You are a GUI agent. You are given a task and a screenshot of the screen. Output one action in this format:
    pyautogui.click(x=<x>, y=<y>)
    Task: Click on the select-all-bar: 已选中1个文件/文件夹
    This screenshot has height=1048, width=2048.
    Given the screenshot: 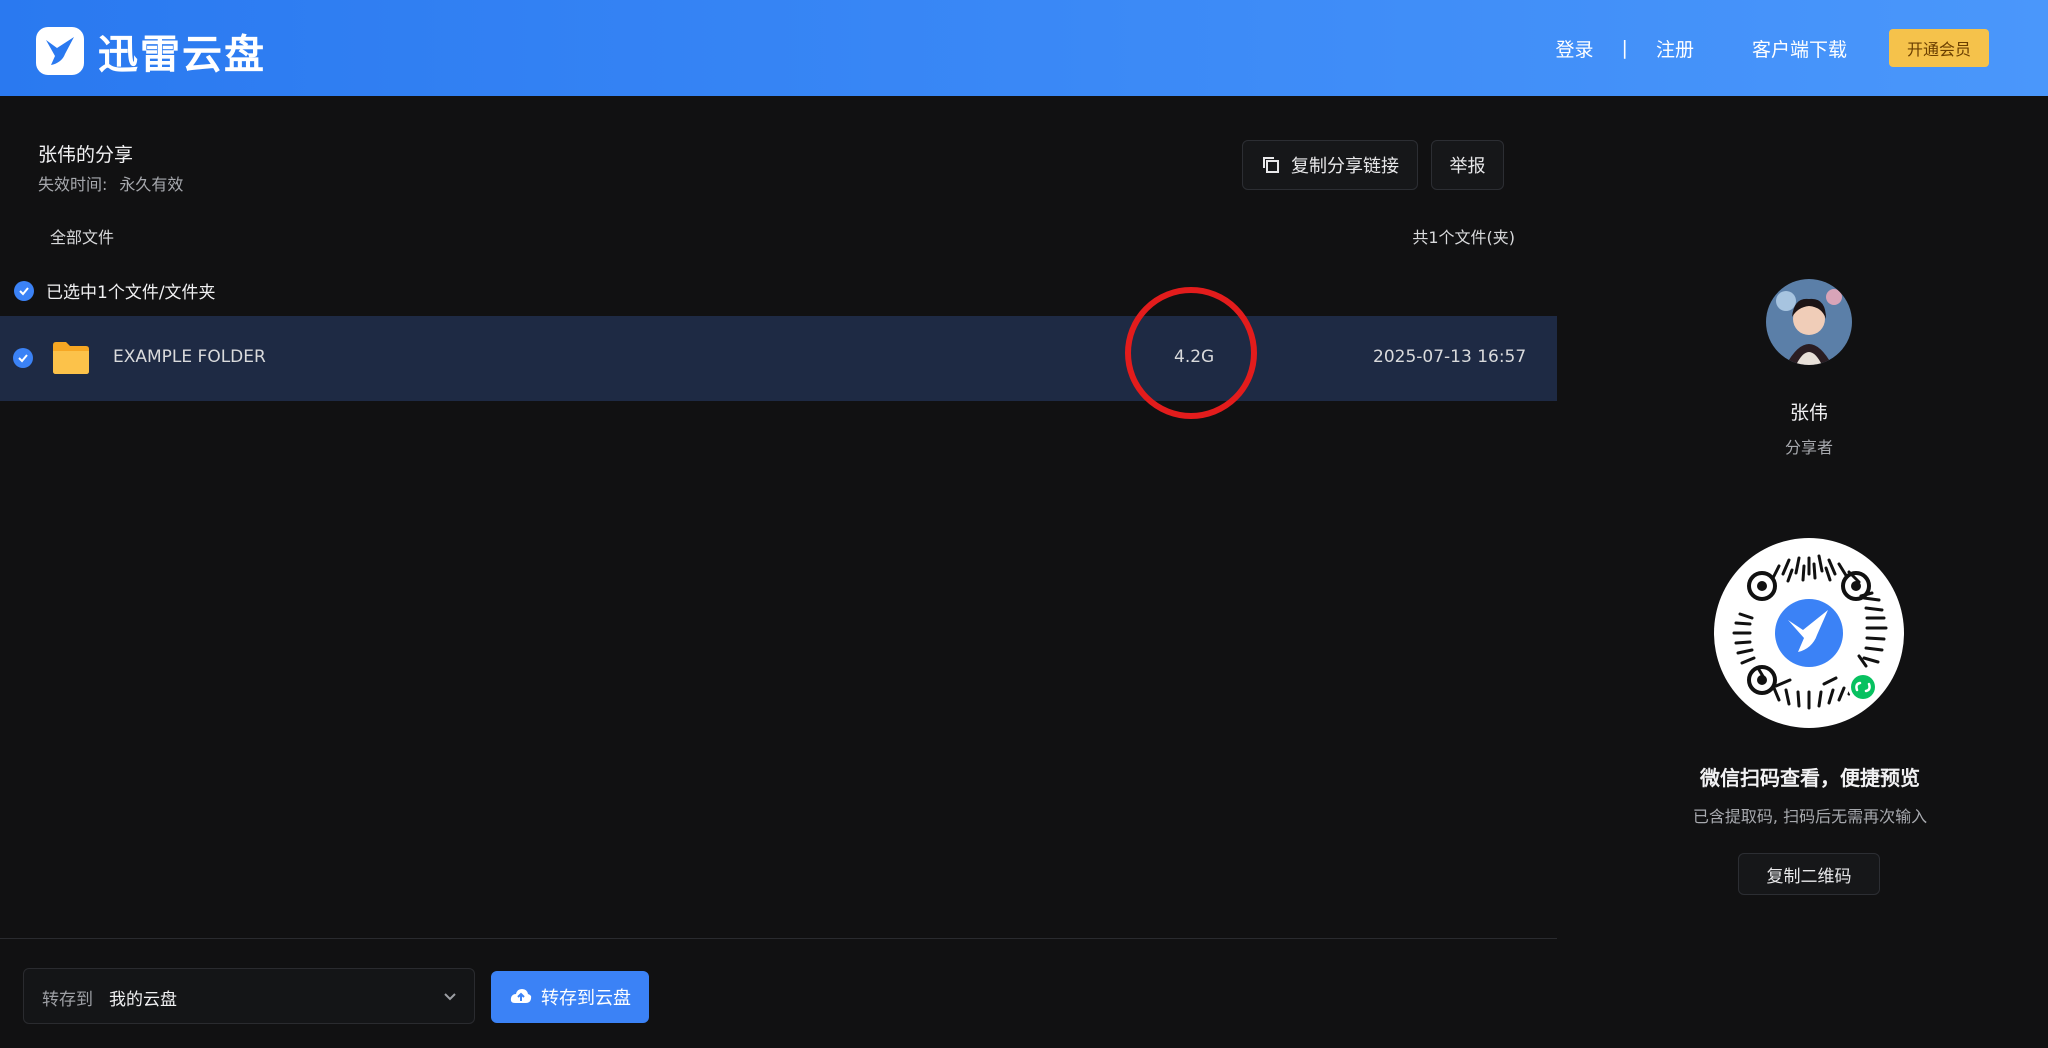 What is the action you would take?
    pyautogui.click(x=115, y=290)
    